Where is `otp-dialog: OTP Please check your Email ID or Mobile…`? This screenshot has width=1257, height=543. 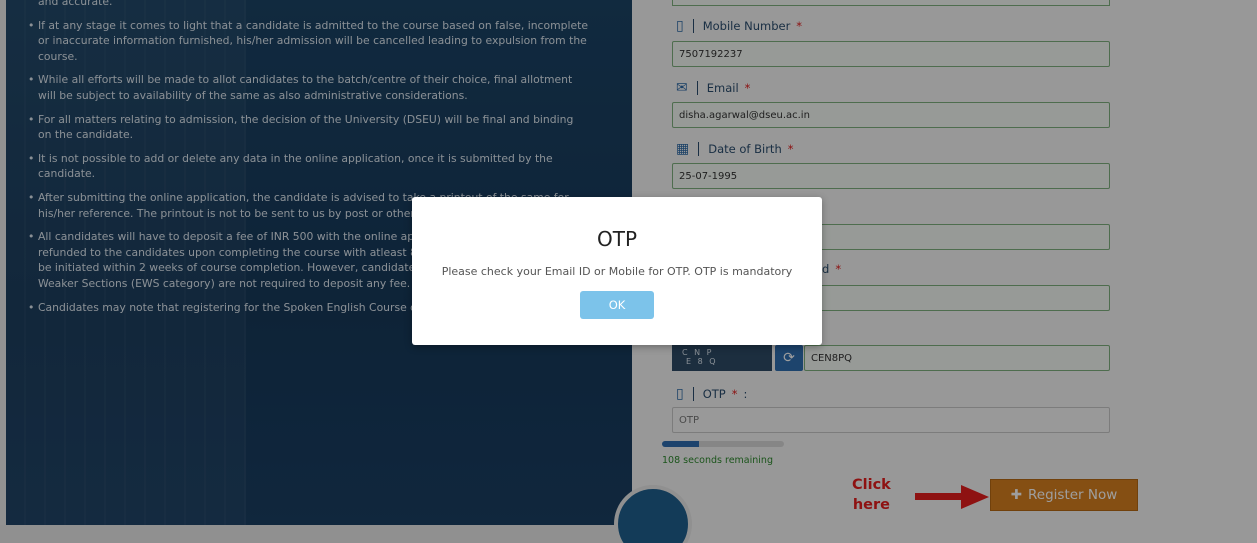
otp-dialog: OTP Please check your Email ID or Mobile… is located at coordinates (617, 271).